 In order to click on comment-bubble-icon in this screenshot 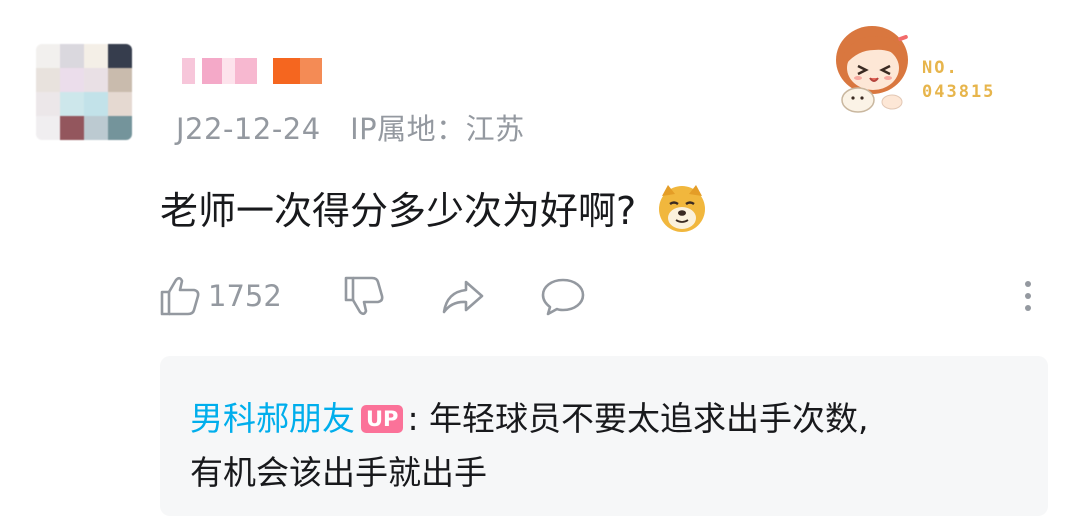, I will do `click(563, 297)`.